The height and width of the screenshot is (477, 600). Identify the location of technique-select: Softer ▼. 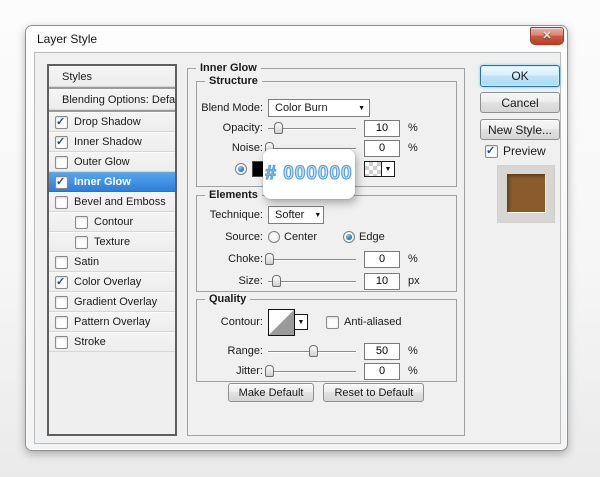
(296, 215).